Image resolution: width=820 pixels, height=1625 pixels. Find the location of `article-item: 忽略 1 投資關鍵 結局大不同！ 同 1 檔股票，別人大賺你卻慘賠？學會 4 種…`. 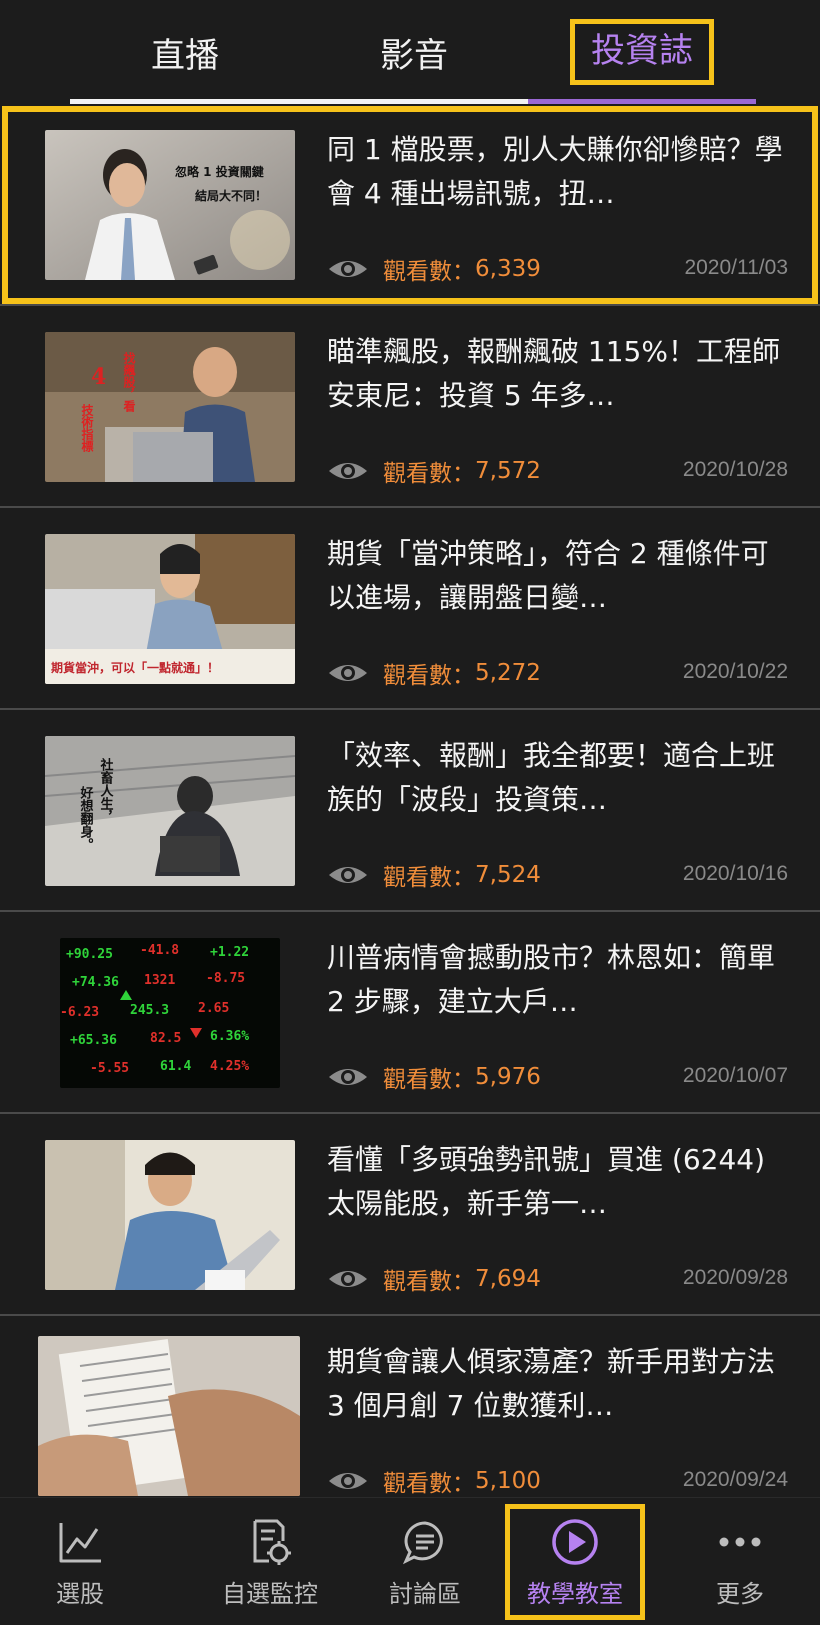

article-item: 忽略 1 投資關鍵 結局大不同！ 同 1 檔股票，別人大賺你卻慘賠？學會 4 種… is located at coordinates (410, 205).